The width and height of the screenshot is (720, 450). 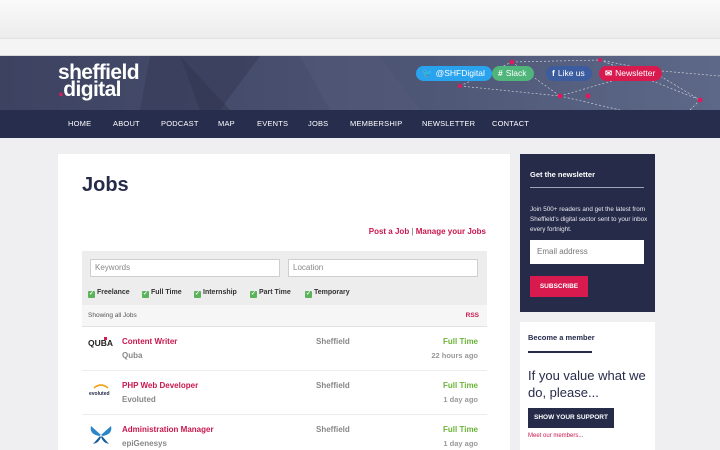 What do you see at coordinates (472, 315) in the screenshot?
I see `rss-link: RSS` at bounding box center [472, 315].